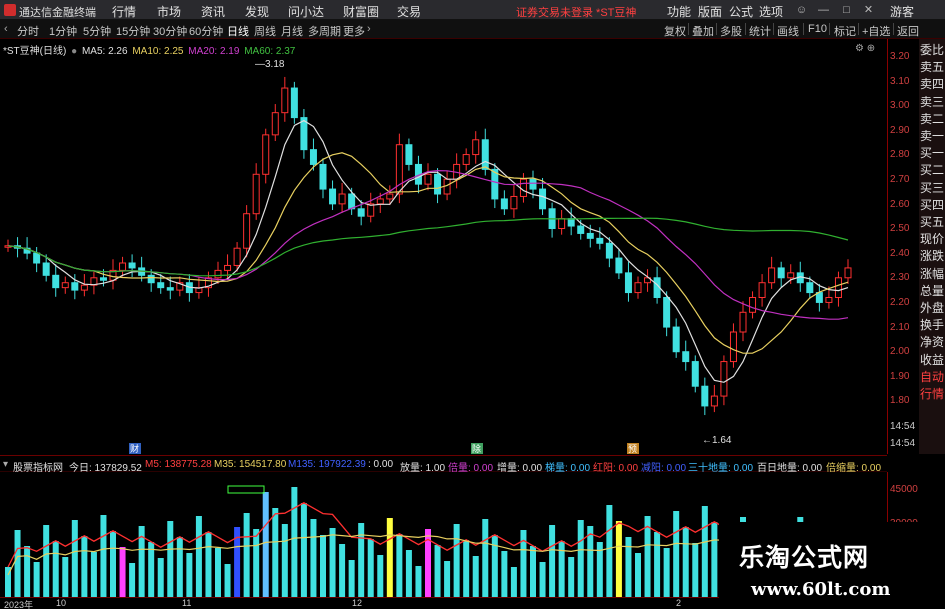  I want to click on tool-duogu: 多股, so click(731, 31).